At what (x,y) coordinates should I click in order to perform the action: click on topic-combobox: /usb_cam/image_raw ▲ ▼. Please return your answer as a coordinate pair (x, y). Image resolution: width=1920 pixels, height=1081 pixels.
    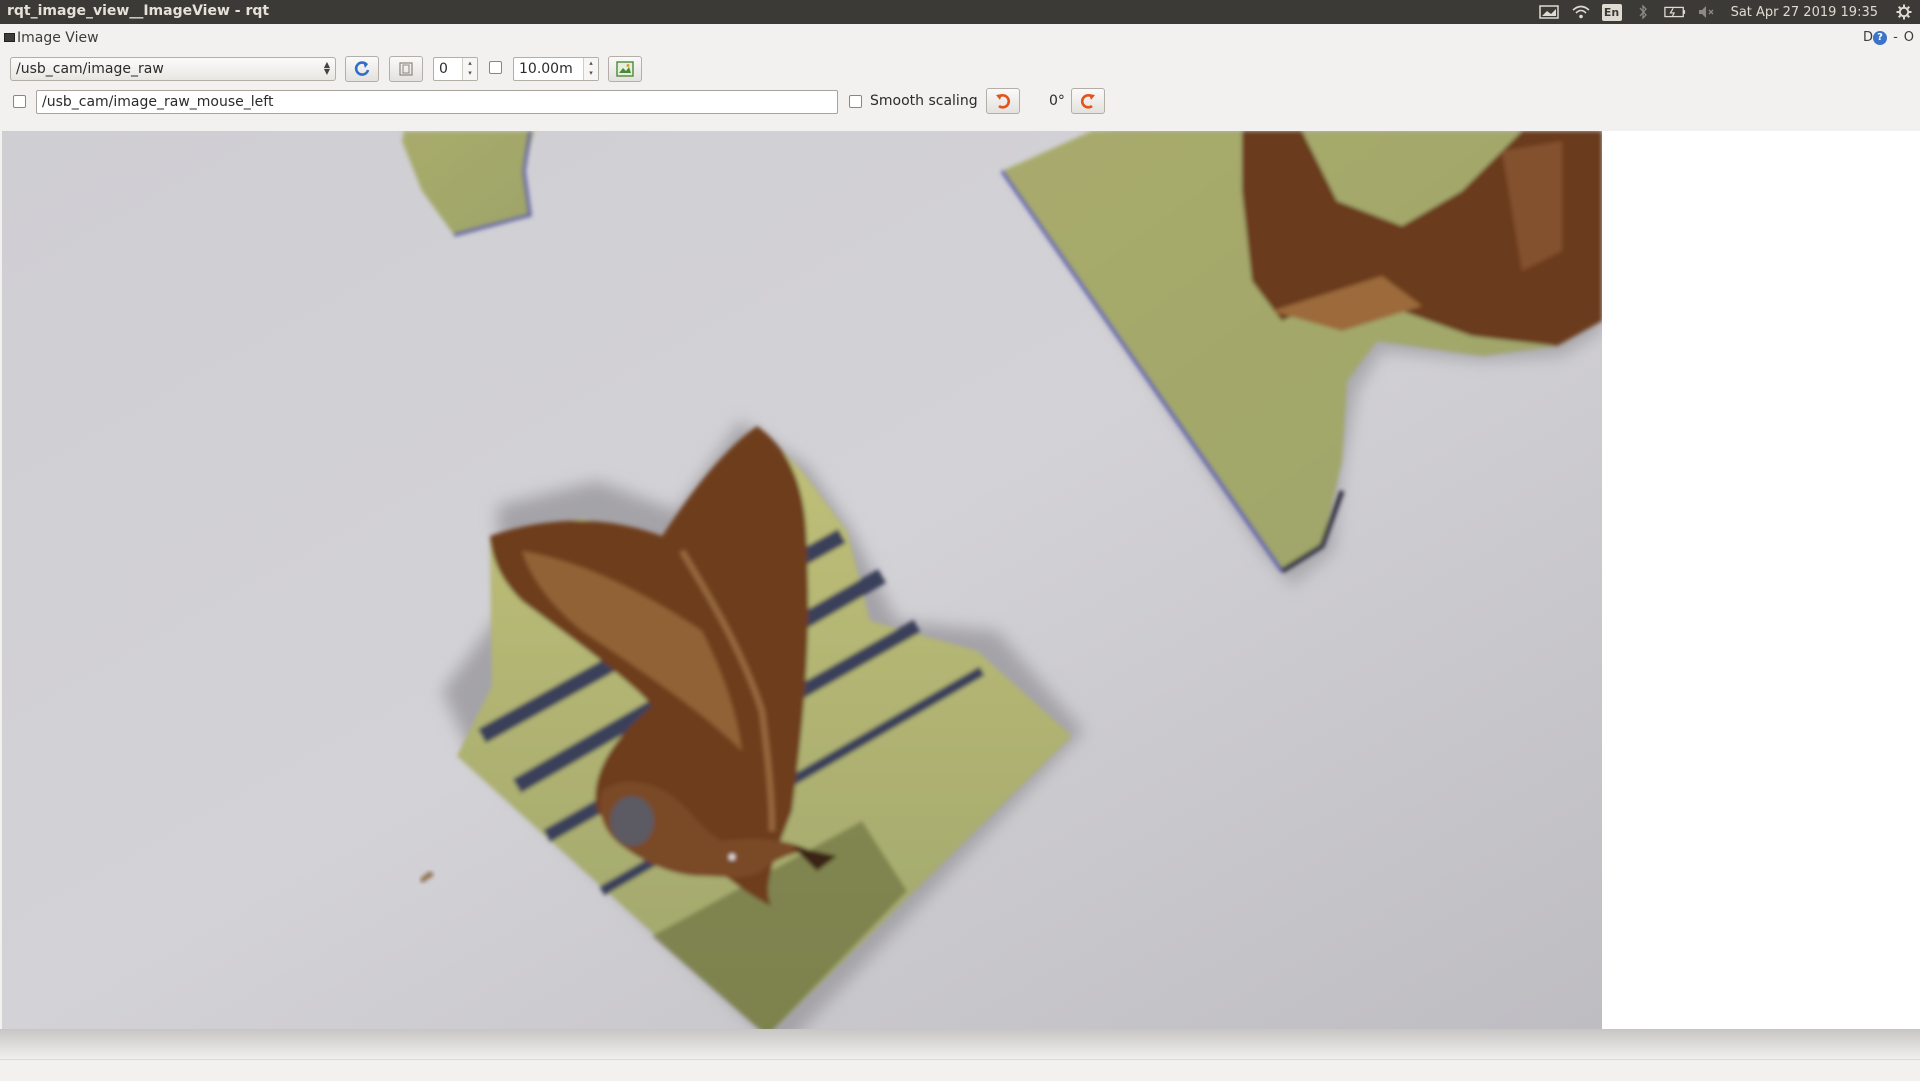
    Looking at the image, I should click on (173, 69).